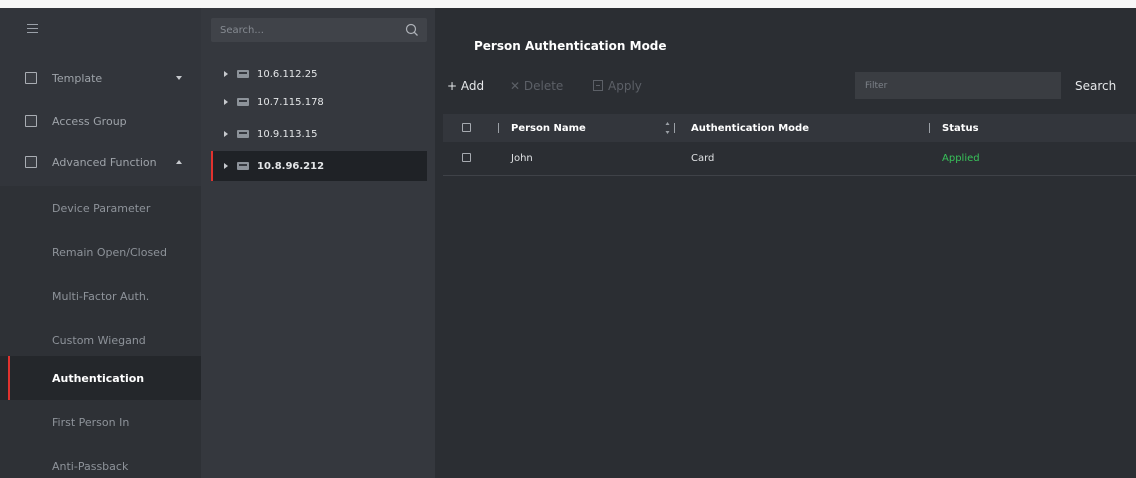  Describe the element at coordinates (90, 466) in the screenshot. I see `sub-item-label: Anti-Passback` at that location.